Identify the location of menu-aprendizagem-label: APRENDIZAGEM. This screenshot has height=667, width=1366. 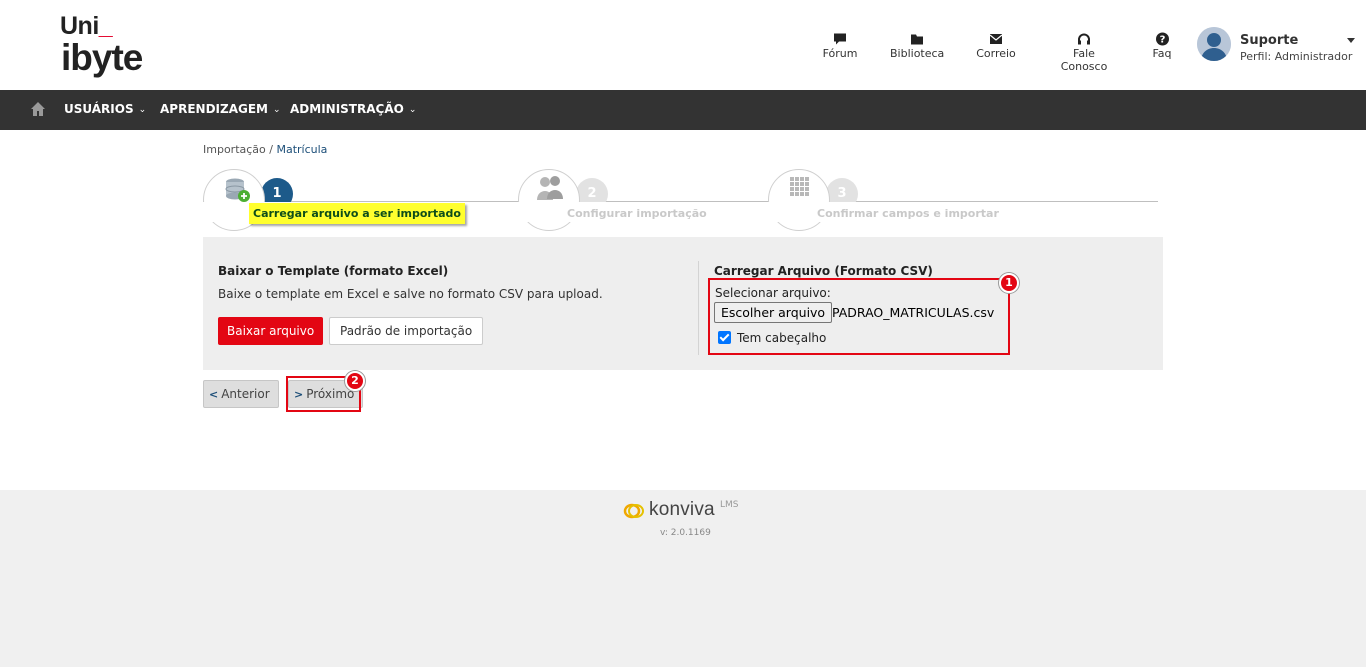
(214, 109).